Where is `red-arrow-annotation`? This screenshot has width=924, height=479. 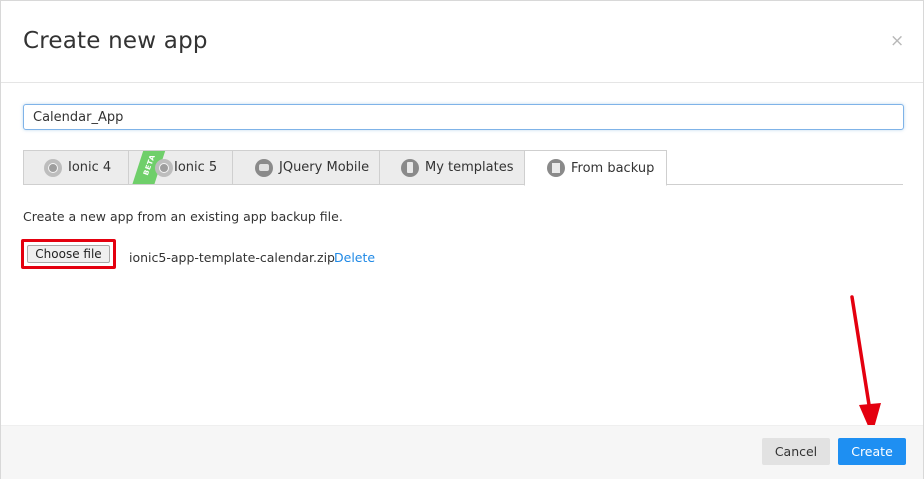 red-arrow-annotation is located at coordinates (865, 365).